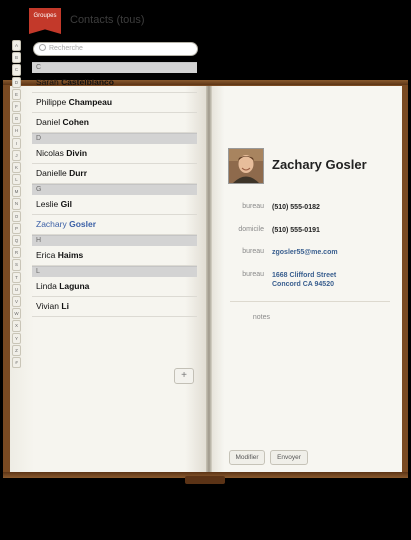 This screenshot has width=411, height=540. I want to click on field-value-text: (510) 555-0182, so click(296, 207).